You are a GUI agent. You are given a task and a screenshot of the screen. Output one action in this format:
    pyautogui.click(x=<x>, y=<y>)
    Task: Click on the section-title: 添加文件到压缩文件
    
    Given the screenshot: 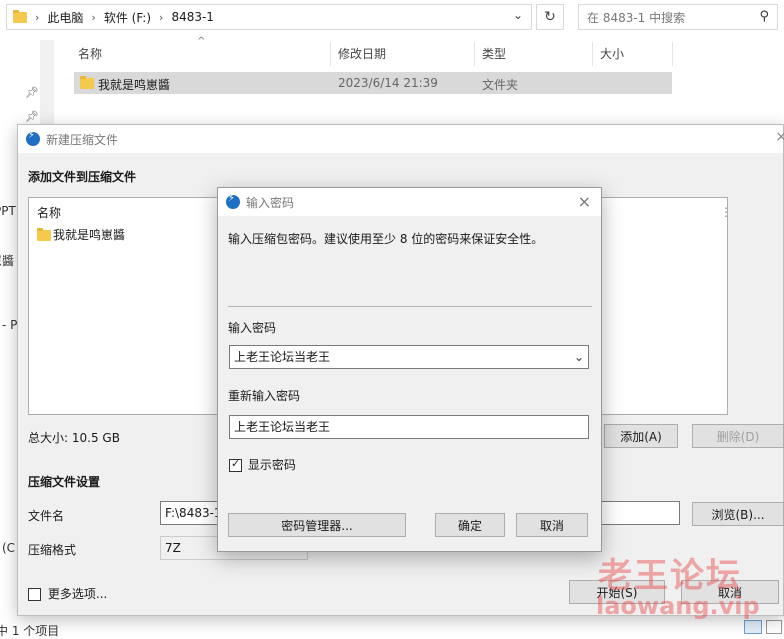 What is the action you would take?
    pyautogui.click(x=82, y=177)
    